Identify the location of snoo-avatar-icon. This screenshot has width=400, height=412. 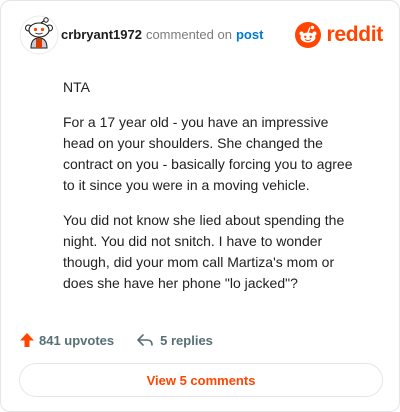
(39, 35).